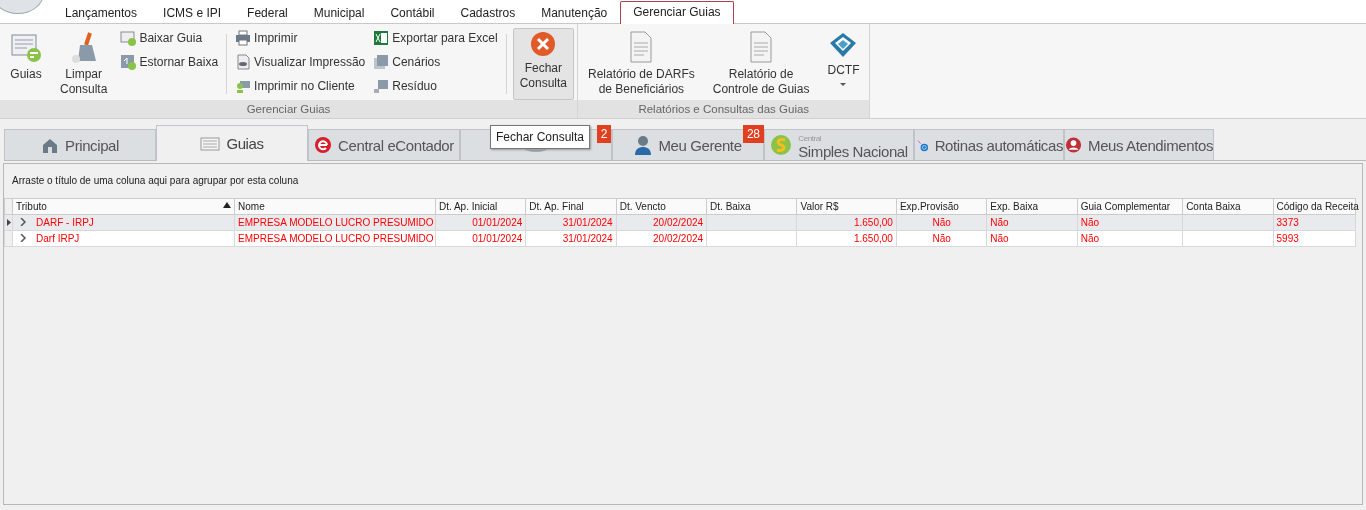  I want to click on table-cell: Darf IRPJ, so click(123, 238).